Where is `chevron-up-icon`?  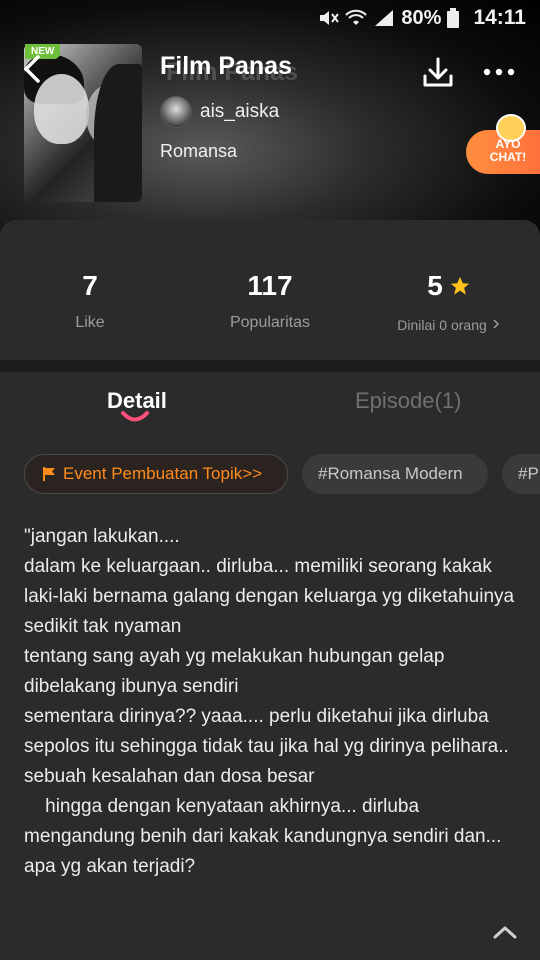
chevron-up-icon is located at coordinates (505, 932).